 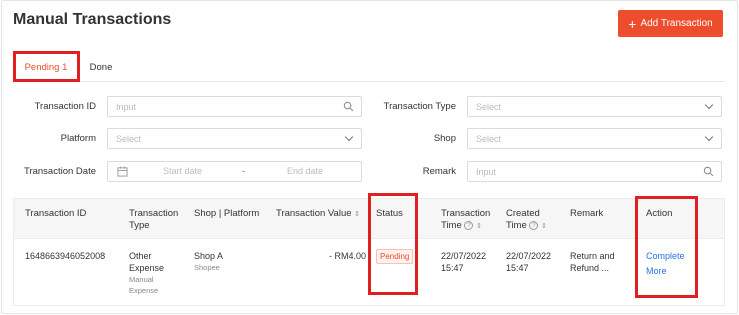 I want to click on transaction-id-label: Transaction ID, so click(x=65, y=106).